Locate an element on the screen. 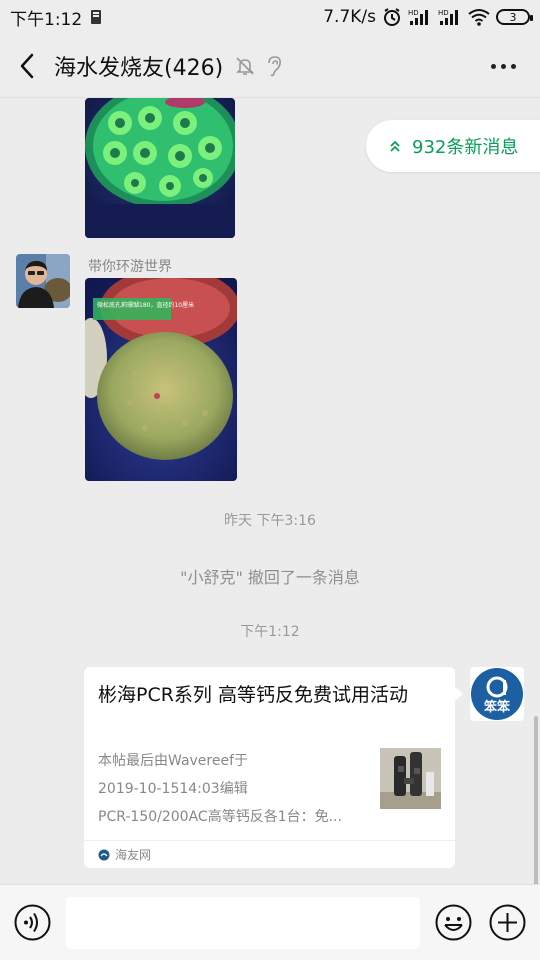 The image size is (540, 960). plus-icon is located at coordinates (507, 922).